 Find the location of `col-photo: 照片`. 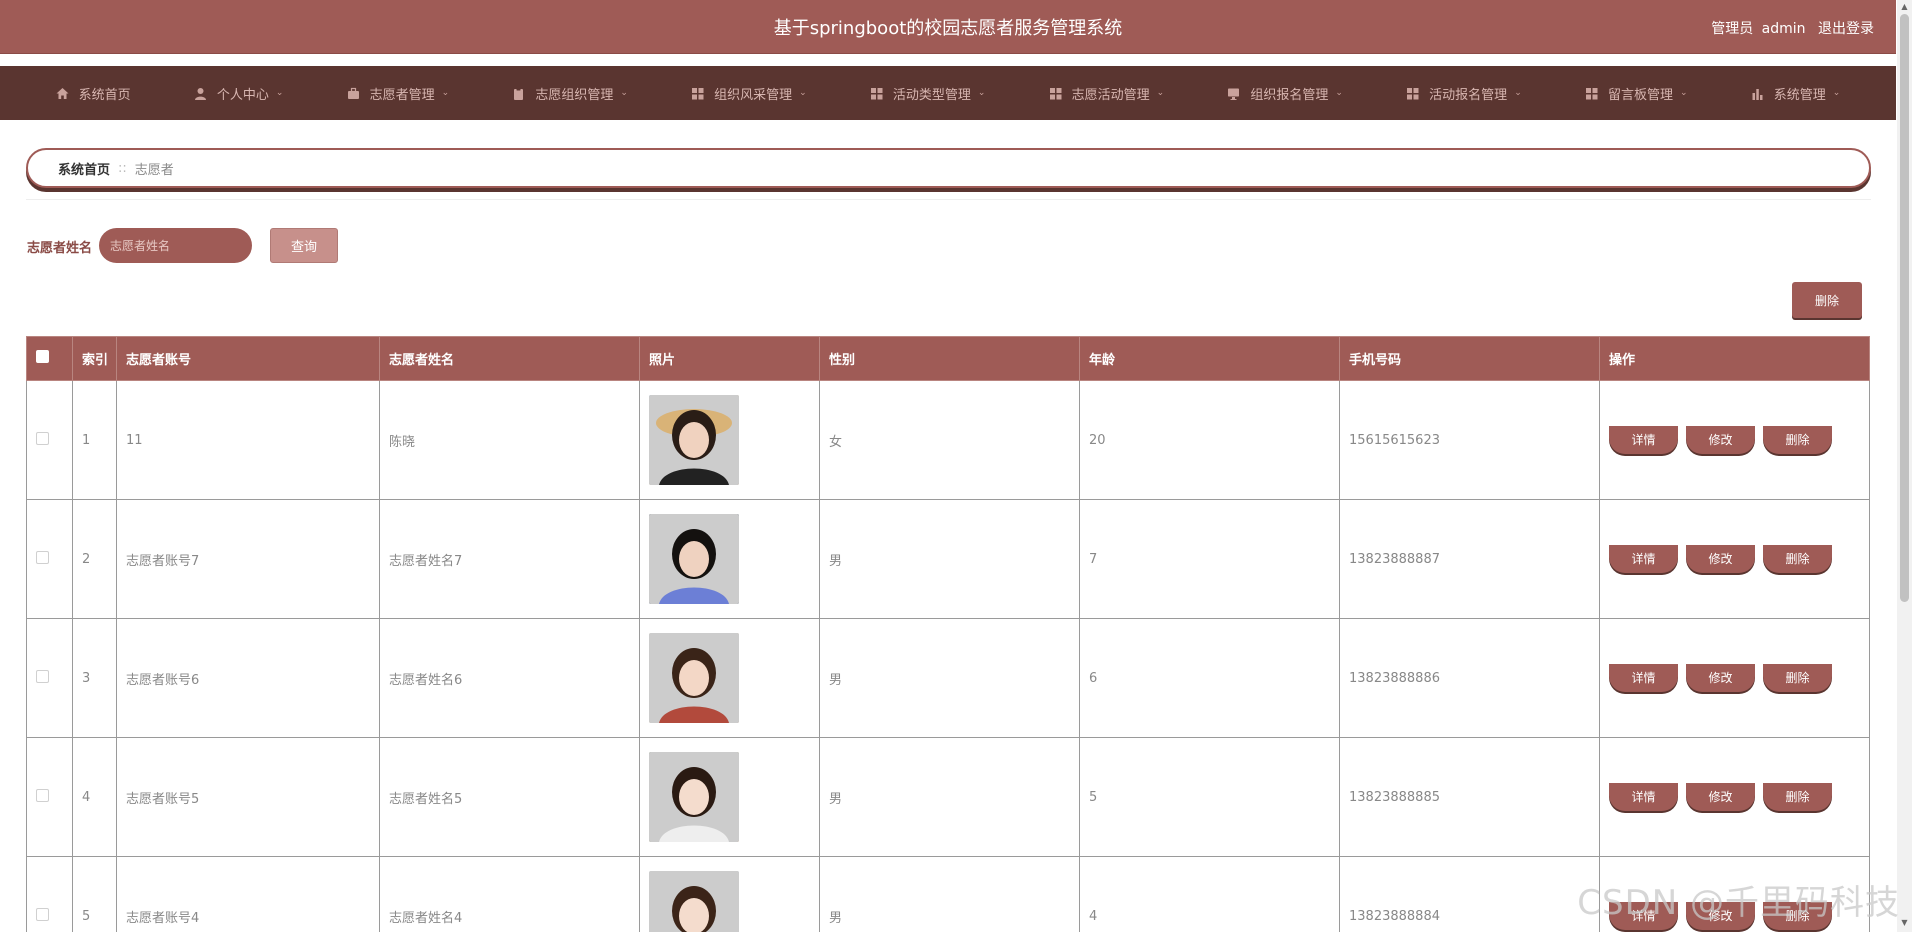

col-photo: 照片 is located at coordinates (729, 358).